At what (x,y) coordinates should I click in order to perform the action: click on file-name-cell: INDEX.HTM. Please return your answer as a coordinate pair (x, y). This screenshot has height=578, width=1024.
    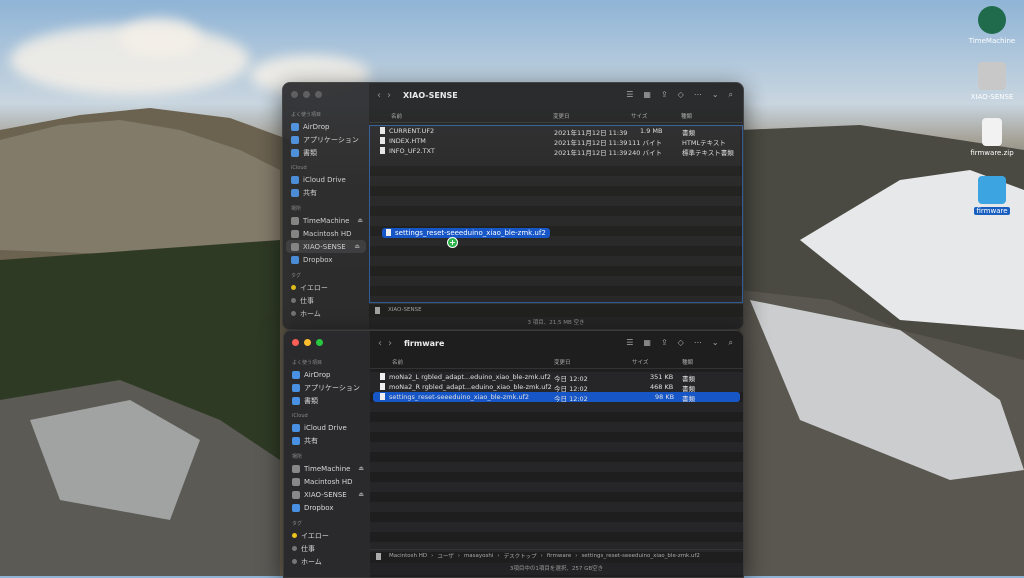
    Looking at the image, I should click on (403, 141).